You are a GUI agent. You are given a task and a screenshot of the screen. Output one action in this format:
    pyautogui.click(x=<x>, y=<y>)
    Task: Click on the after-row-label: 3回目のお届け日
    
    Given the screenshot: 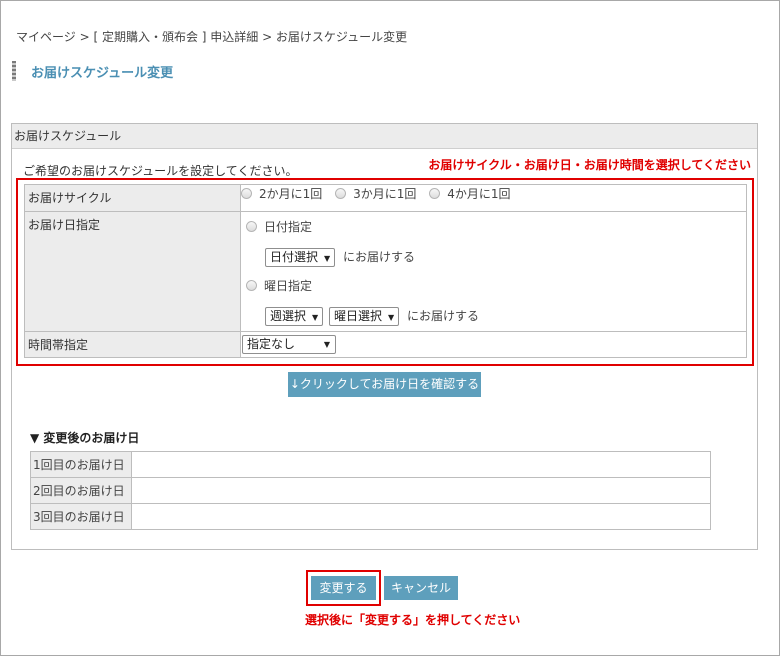 What is the action you would take?
    pyautogui.click(x=81, y=516)
    